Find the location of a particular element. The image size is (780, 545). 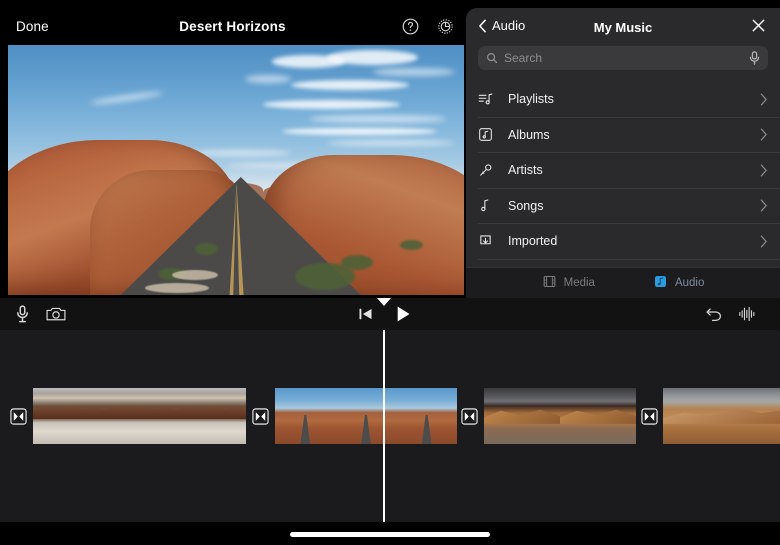

playlist-icon is located at coordinates (493, 99).